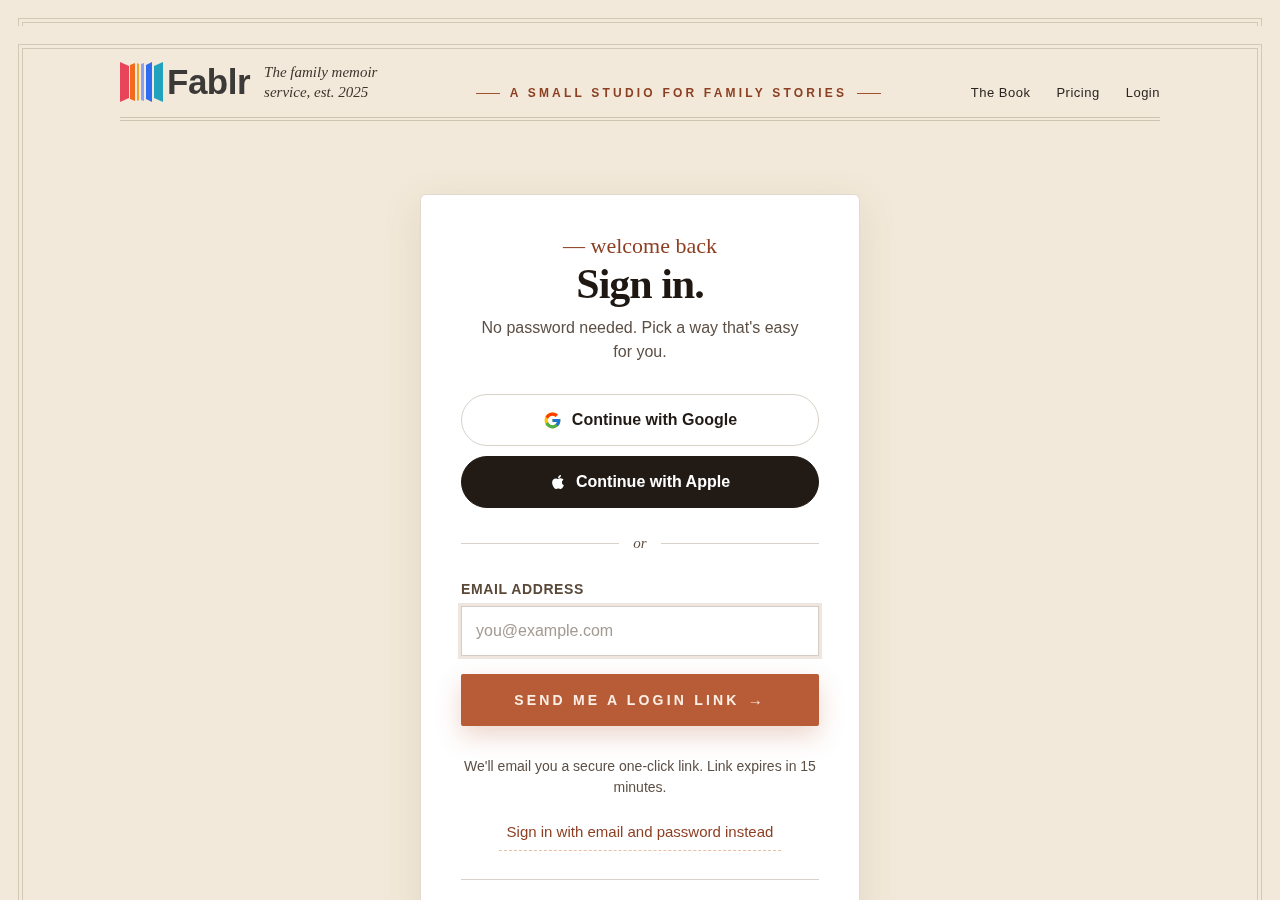  What do you see at coordinates (1000, 93) in the screenshot?
I see `nav-link: The Book` at bounding box center [1000, 93].